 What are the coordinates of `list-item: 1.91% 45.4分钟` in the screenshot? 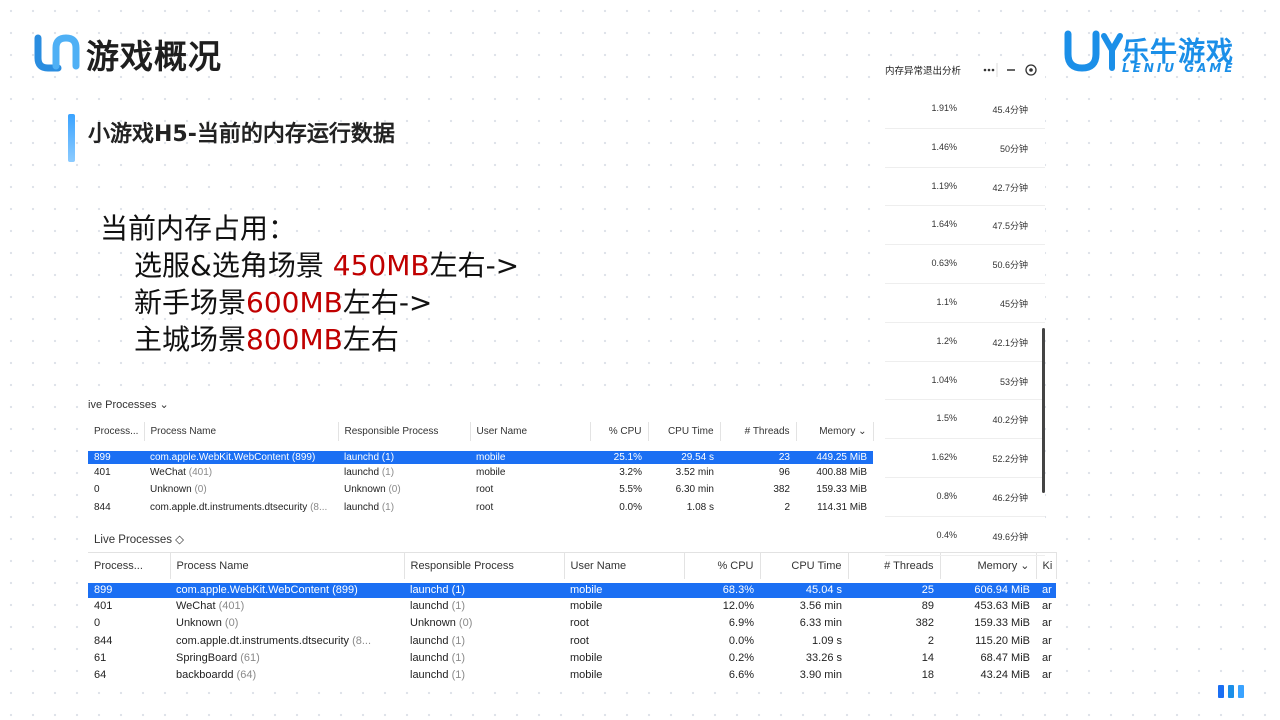 It's located at (965, 109).